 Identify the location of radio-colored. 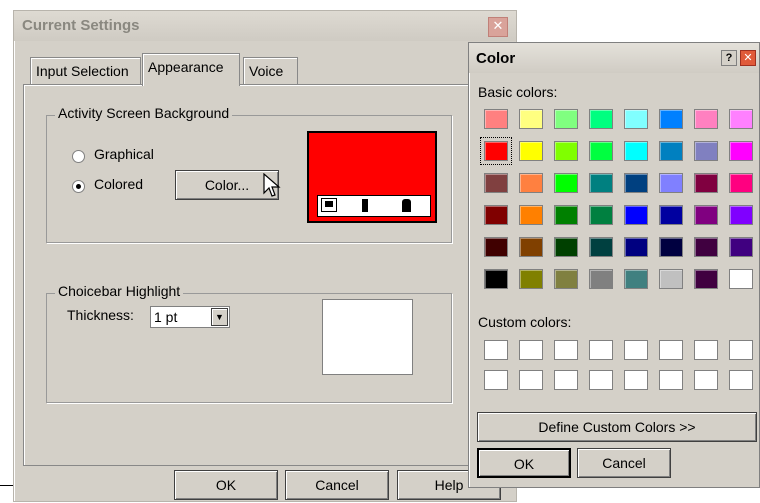
(78, 186).